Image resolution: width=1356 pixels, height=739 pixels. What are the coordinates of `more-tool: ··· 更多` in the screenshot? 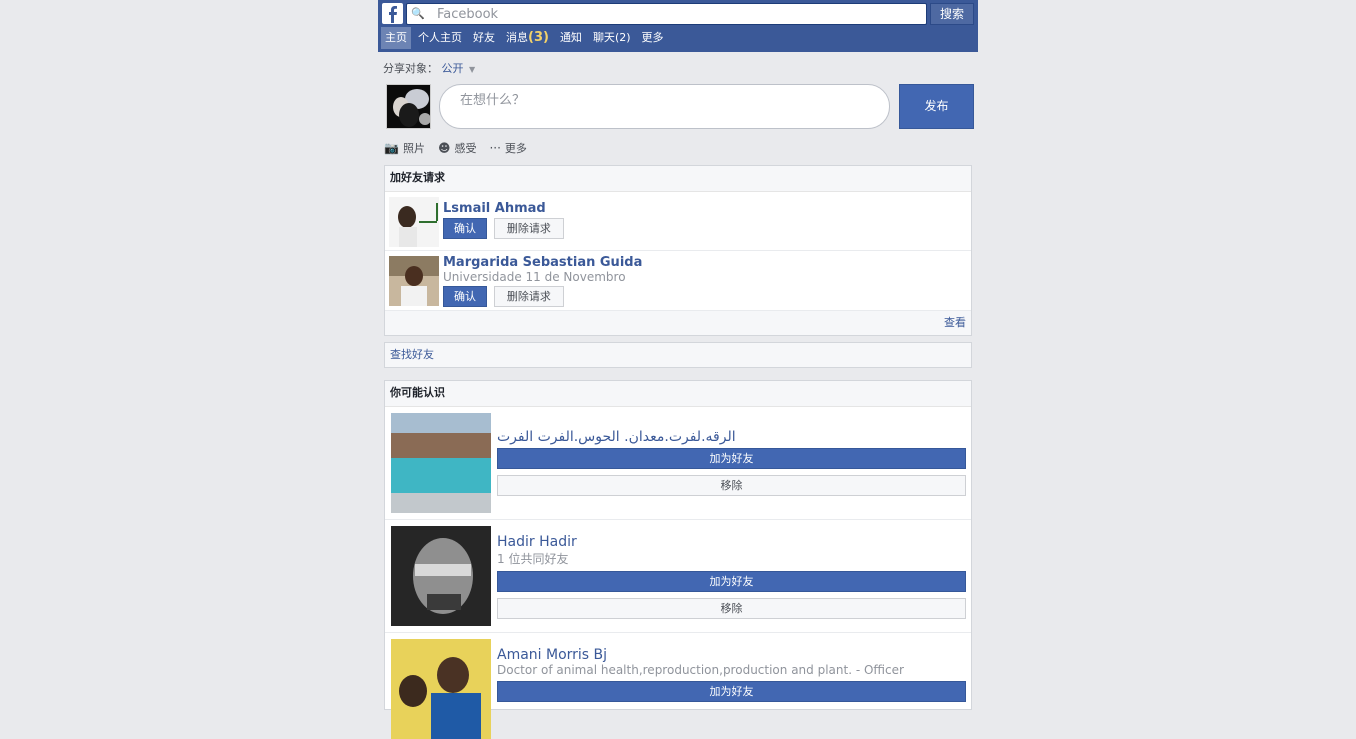 It's located at (507, 148).